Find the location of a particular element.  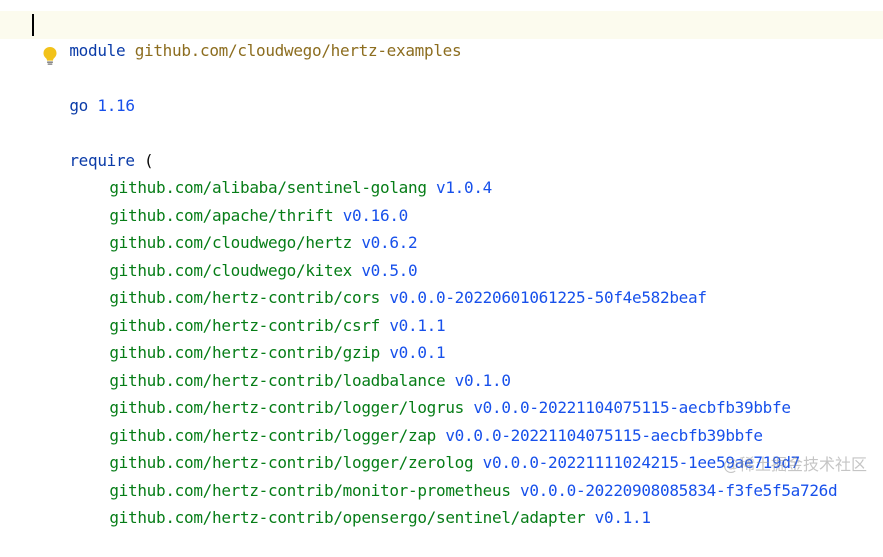

require-entry: github.com/cloudwego/kitex v0.5.0 is located at coordinates (244, 256).